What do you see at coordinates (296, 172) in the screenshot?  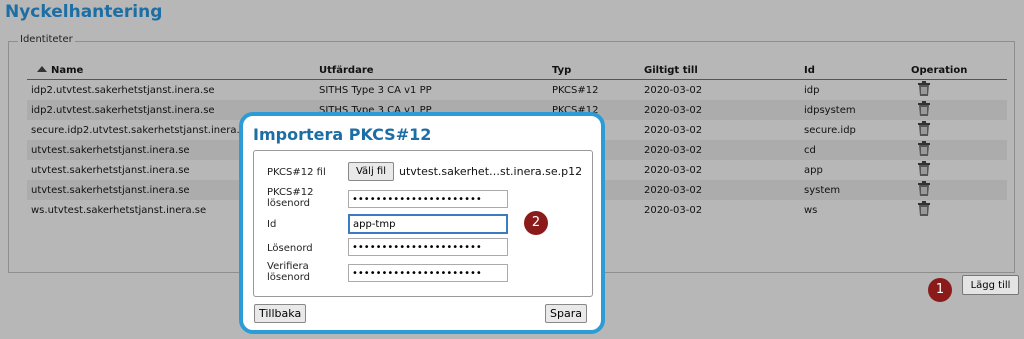 I see `file-label: PKCS#12 fil` at bounding box center [296, 172].